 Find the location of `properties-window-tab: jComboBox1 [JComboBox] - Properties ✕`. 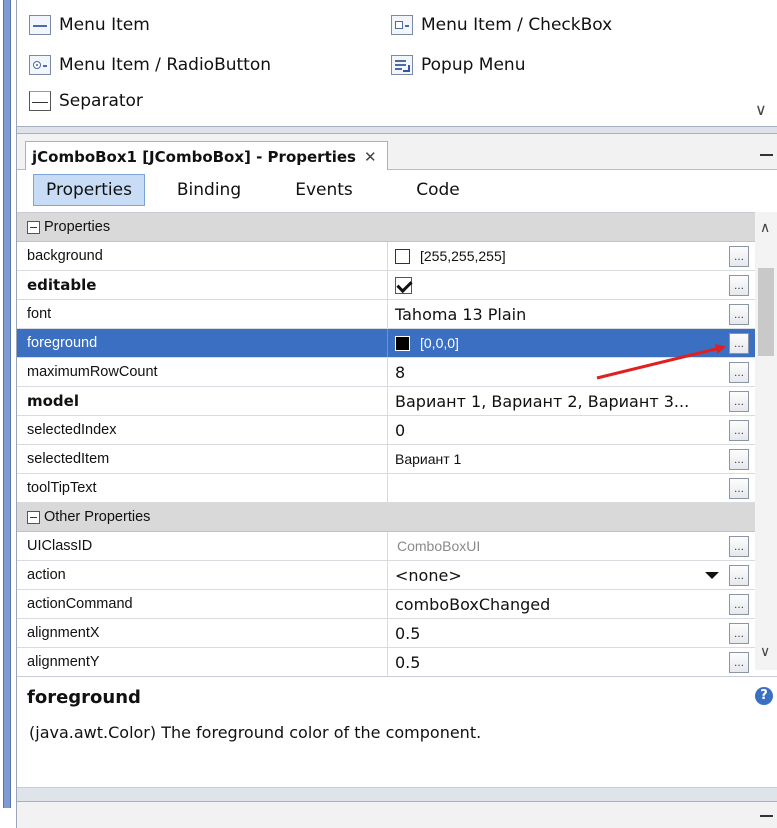

properties-window-tab: jComboBox1 [JComboBox] - Properties ✕ is located at coordinates (206, 156).